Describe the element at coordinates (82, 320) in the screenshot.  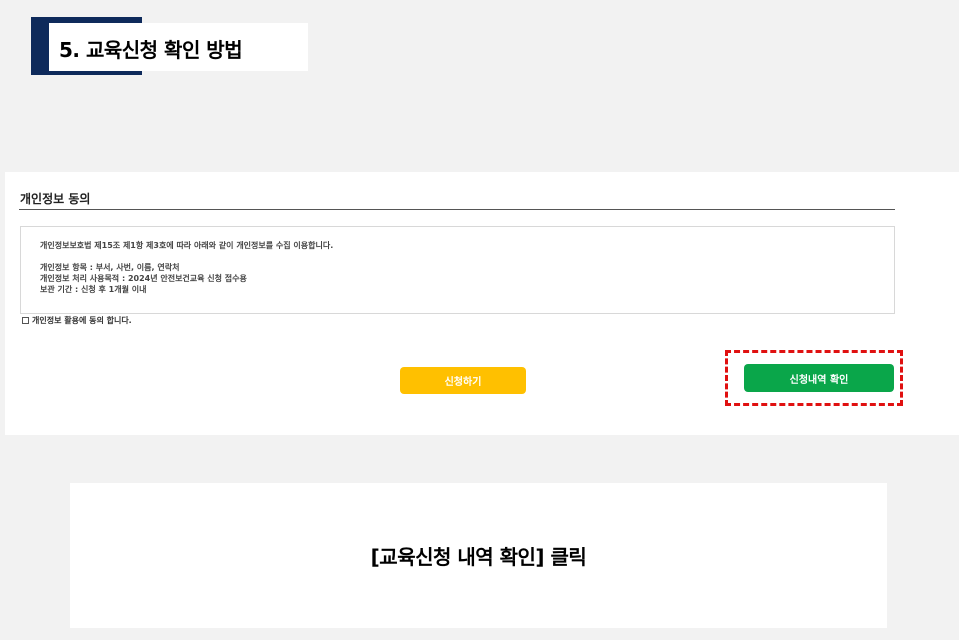
I see `agree-label: 개인정보 활용에 동의 합니다.` at that location.